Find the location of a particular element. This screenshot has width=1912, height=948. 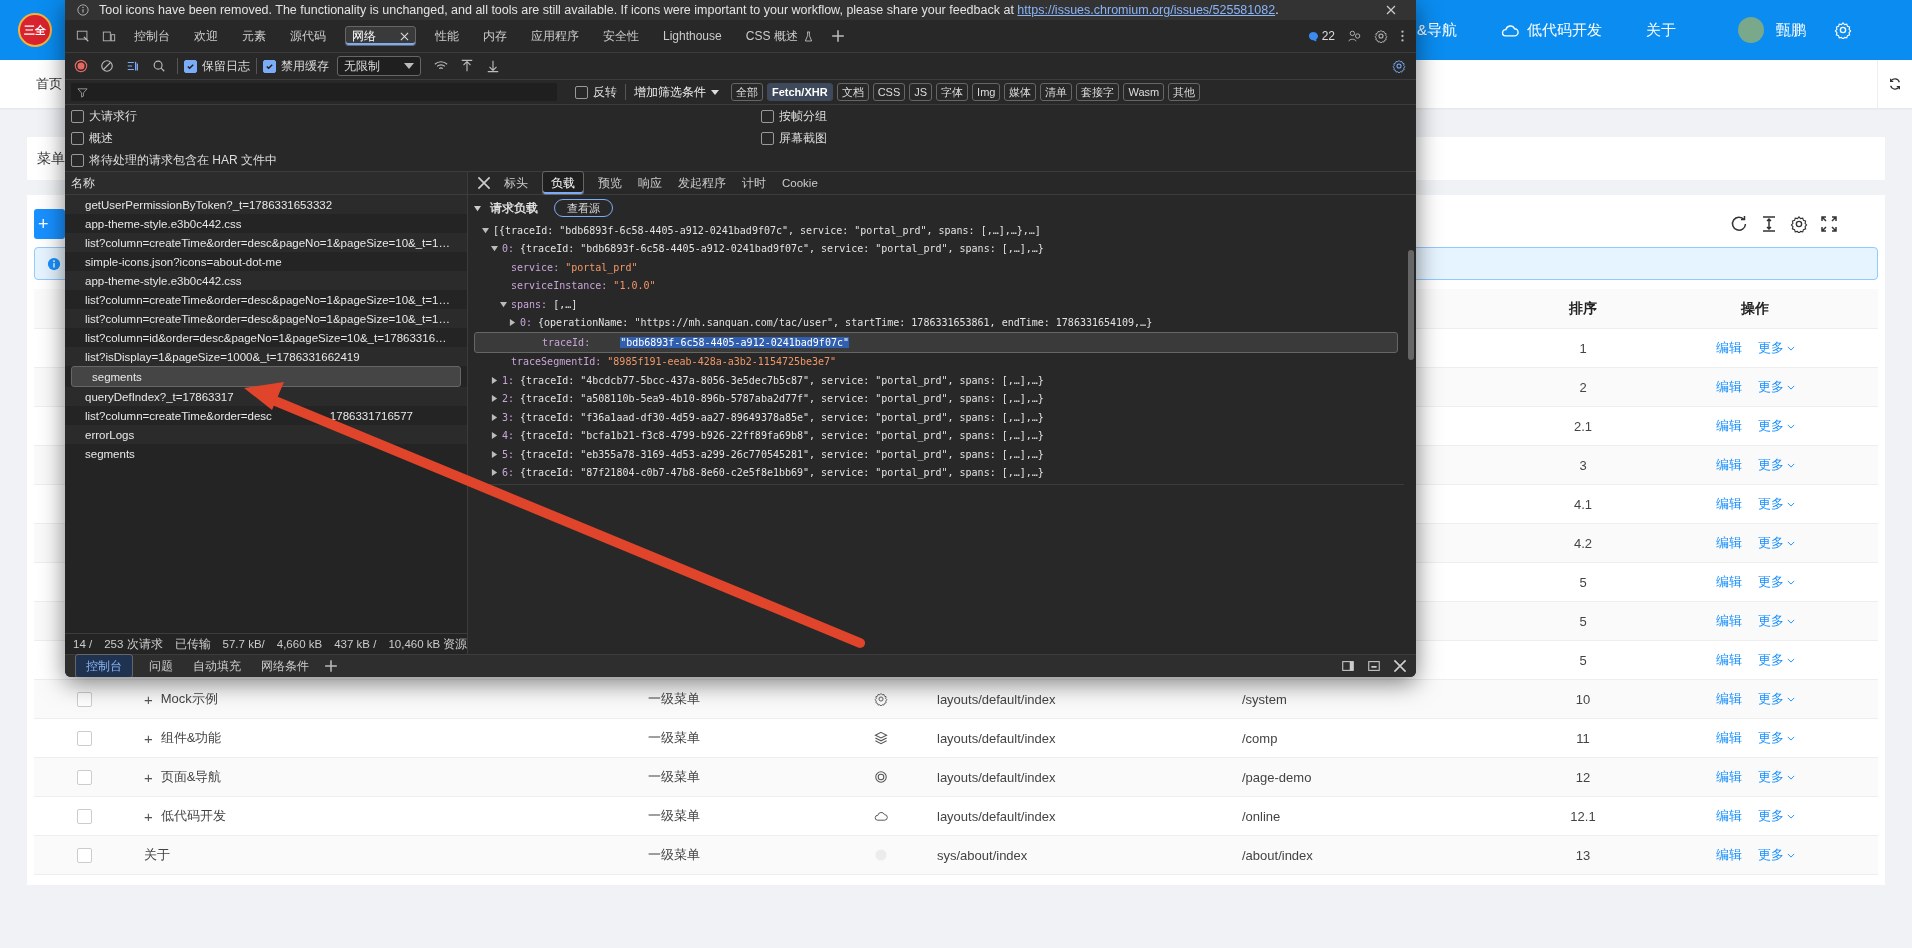

payload-tree-row: 6: {traceId: "87f21804-c0b7-47b8-8e60-c2e5f8e1bb69", service: "portal_prd", spans: [,…],…} is located at coordinates (936, 472).